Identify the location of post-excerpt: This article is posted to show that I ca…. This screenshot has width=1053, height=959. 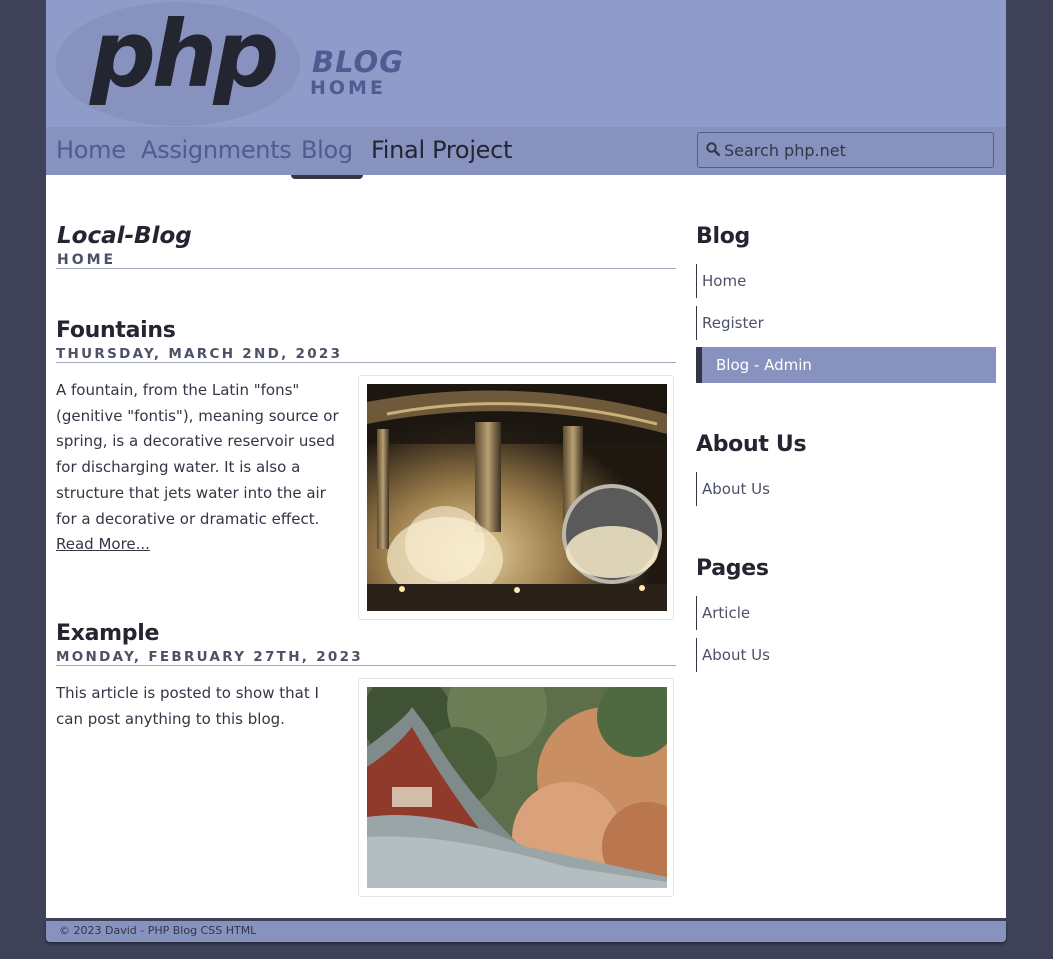
(187, 706).